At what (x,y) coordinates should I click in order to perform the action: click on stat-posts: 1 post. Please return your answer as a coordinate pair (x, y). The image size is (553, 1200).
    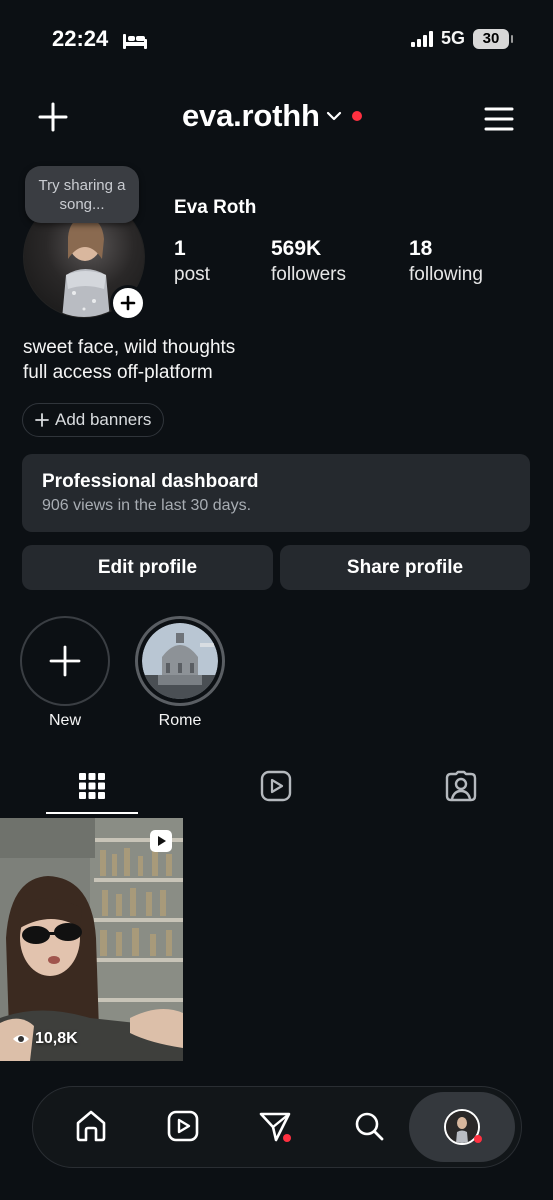
    Looking at the image, I should click on (192, 262).